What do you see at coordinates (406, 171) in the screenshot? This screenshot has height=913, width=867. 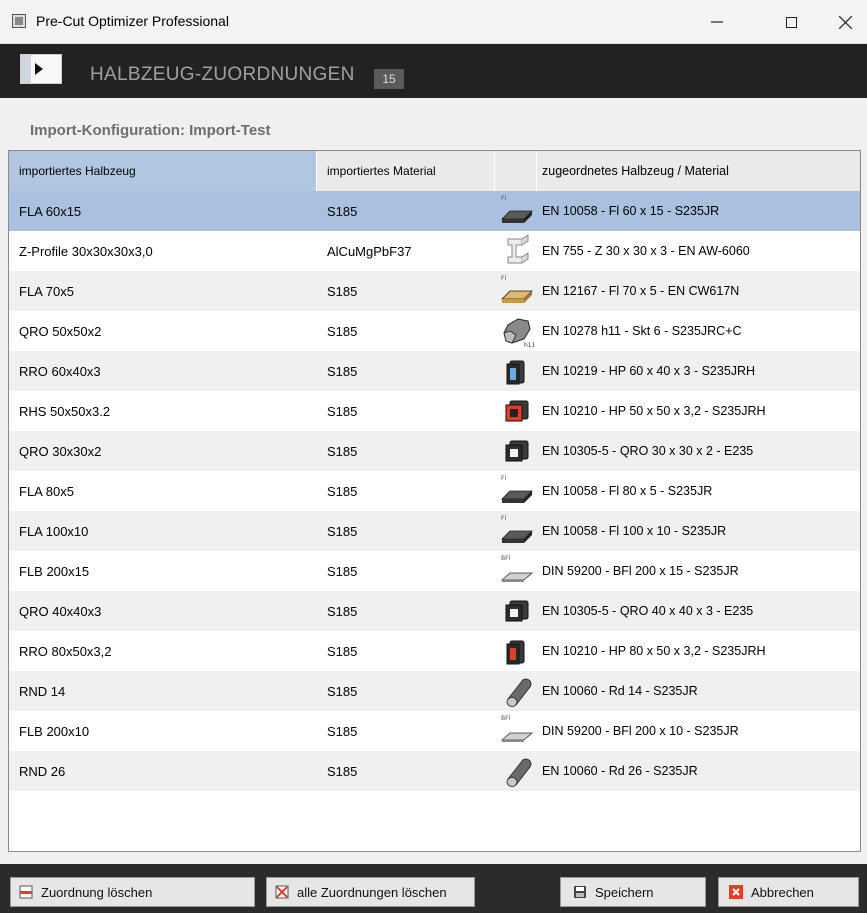 I see `column-header-material: importiertes Material` at bounding box center [406, 171].